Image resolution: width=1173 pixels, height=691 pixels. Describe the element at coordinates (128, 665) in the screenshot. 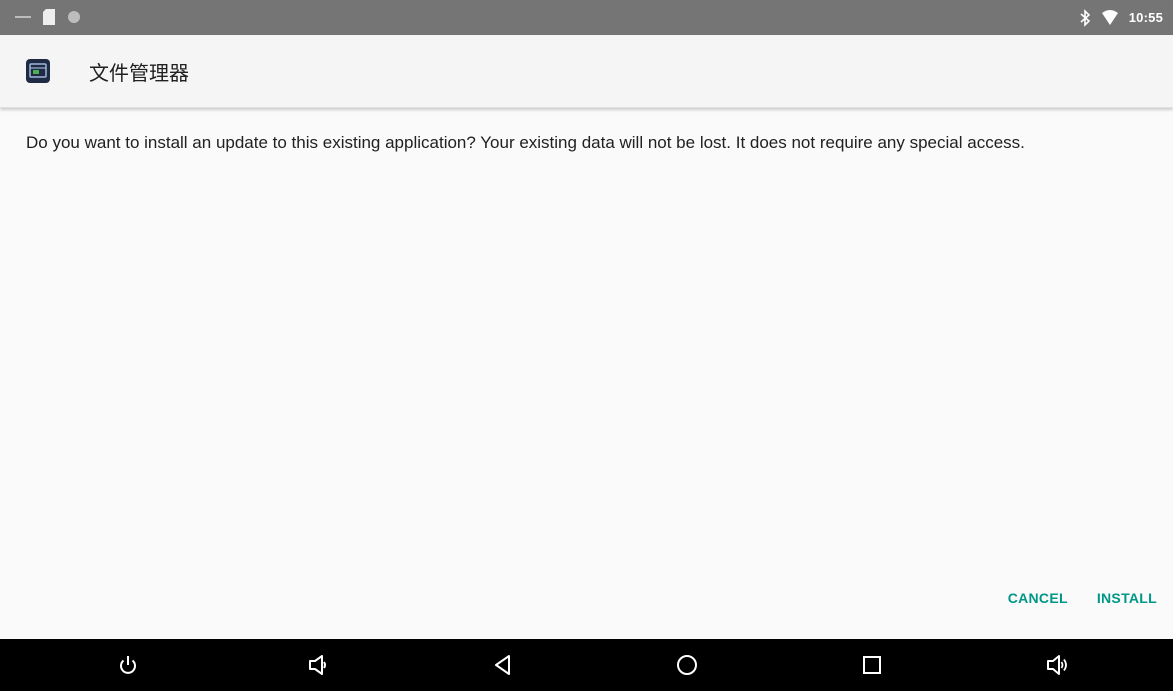

I see `power-icon` at that location.